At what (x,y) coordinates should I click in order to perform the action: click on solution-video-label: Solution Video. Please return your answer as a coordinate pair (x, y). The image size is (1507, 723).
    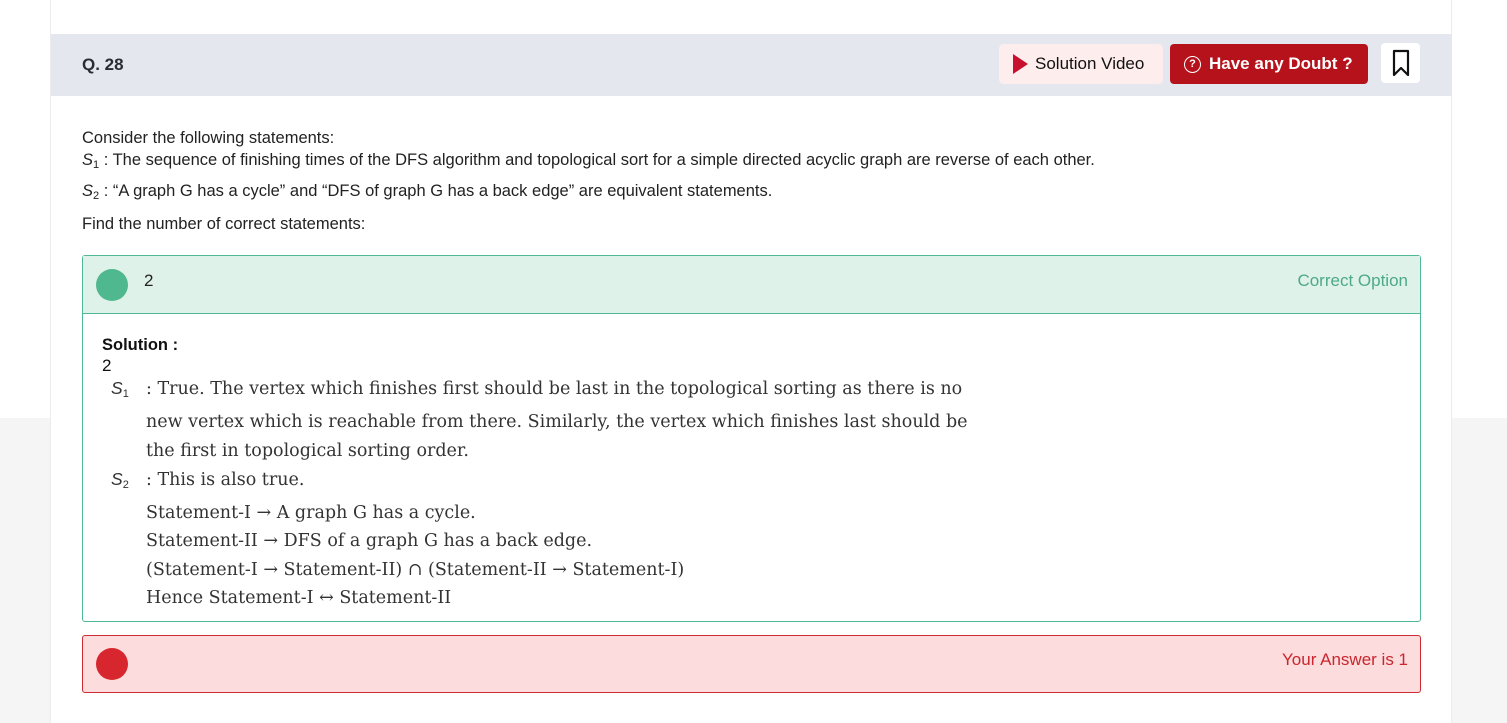
    Looking at the image, I should click on (1090, 63).